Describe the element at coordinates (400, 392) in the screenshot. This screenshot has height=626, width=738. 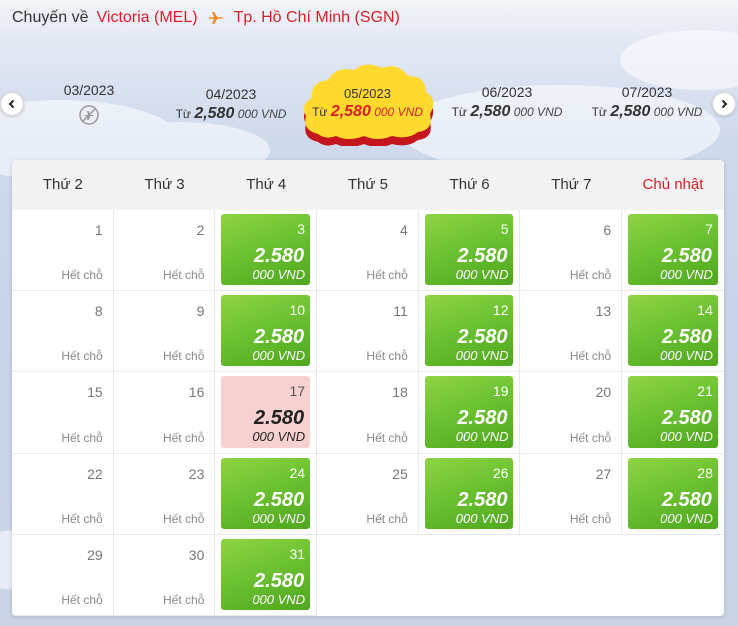
I see `day-number: 18` at that location.